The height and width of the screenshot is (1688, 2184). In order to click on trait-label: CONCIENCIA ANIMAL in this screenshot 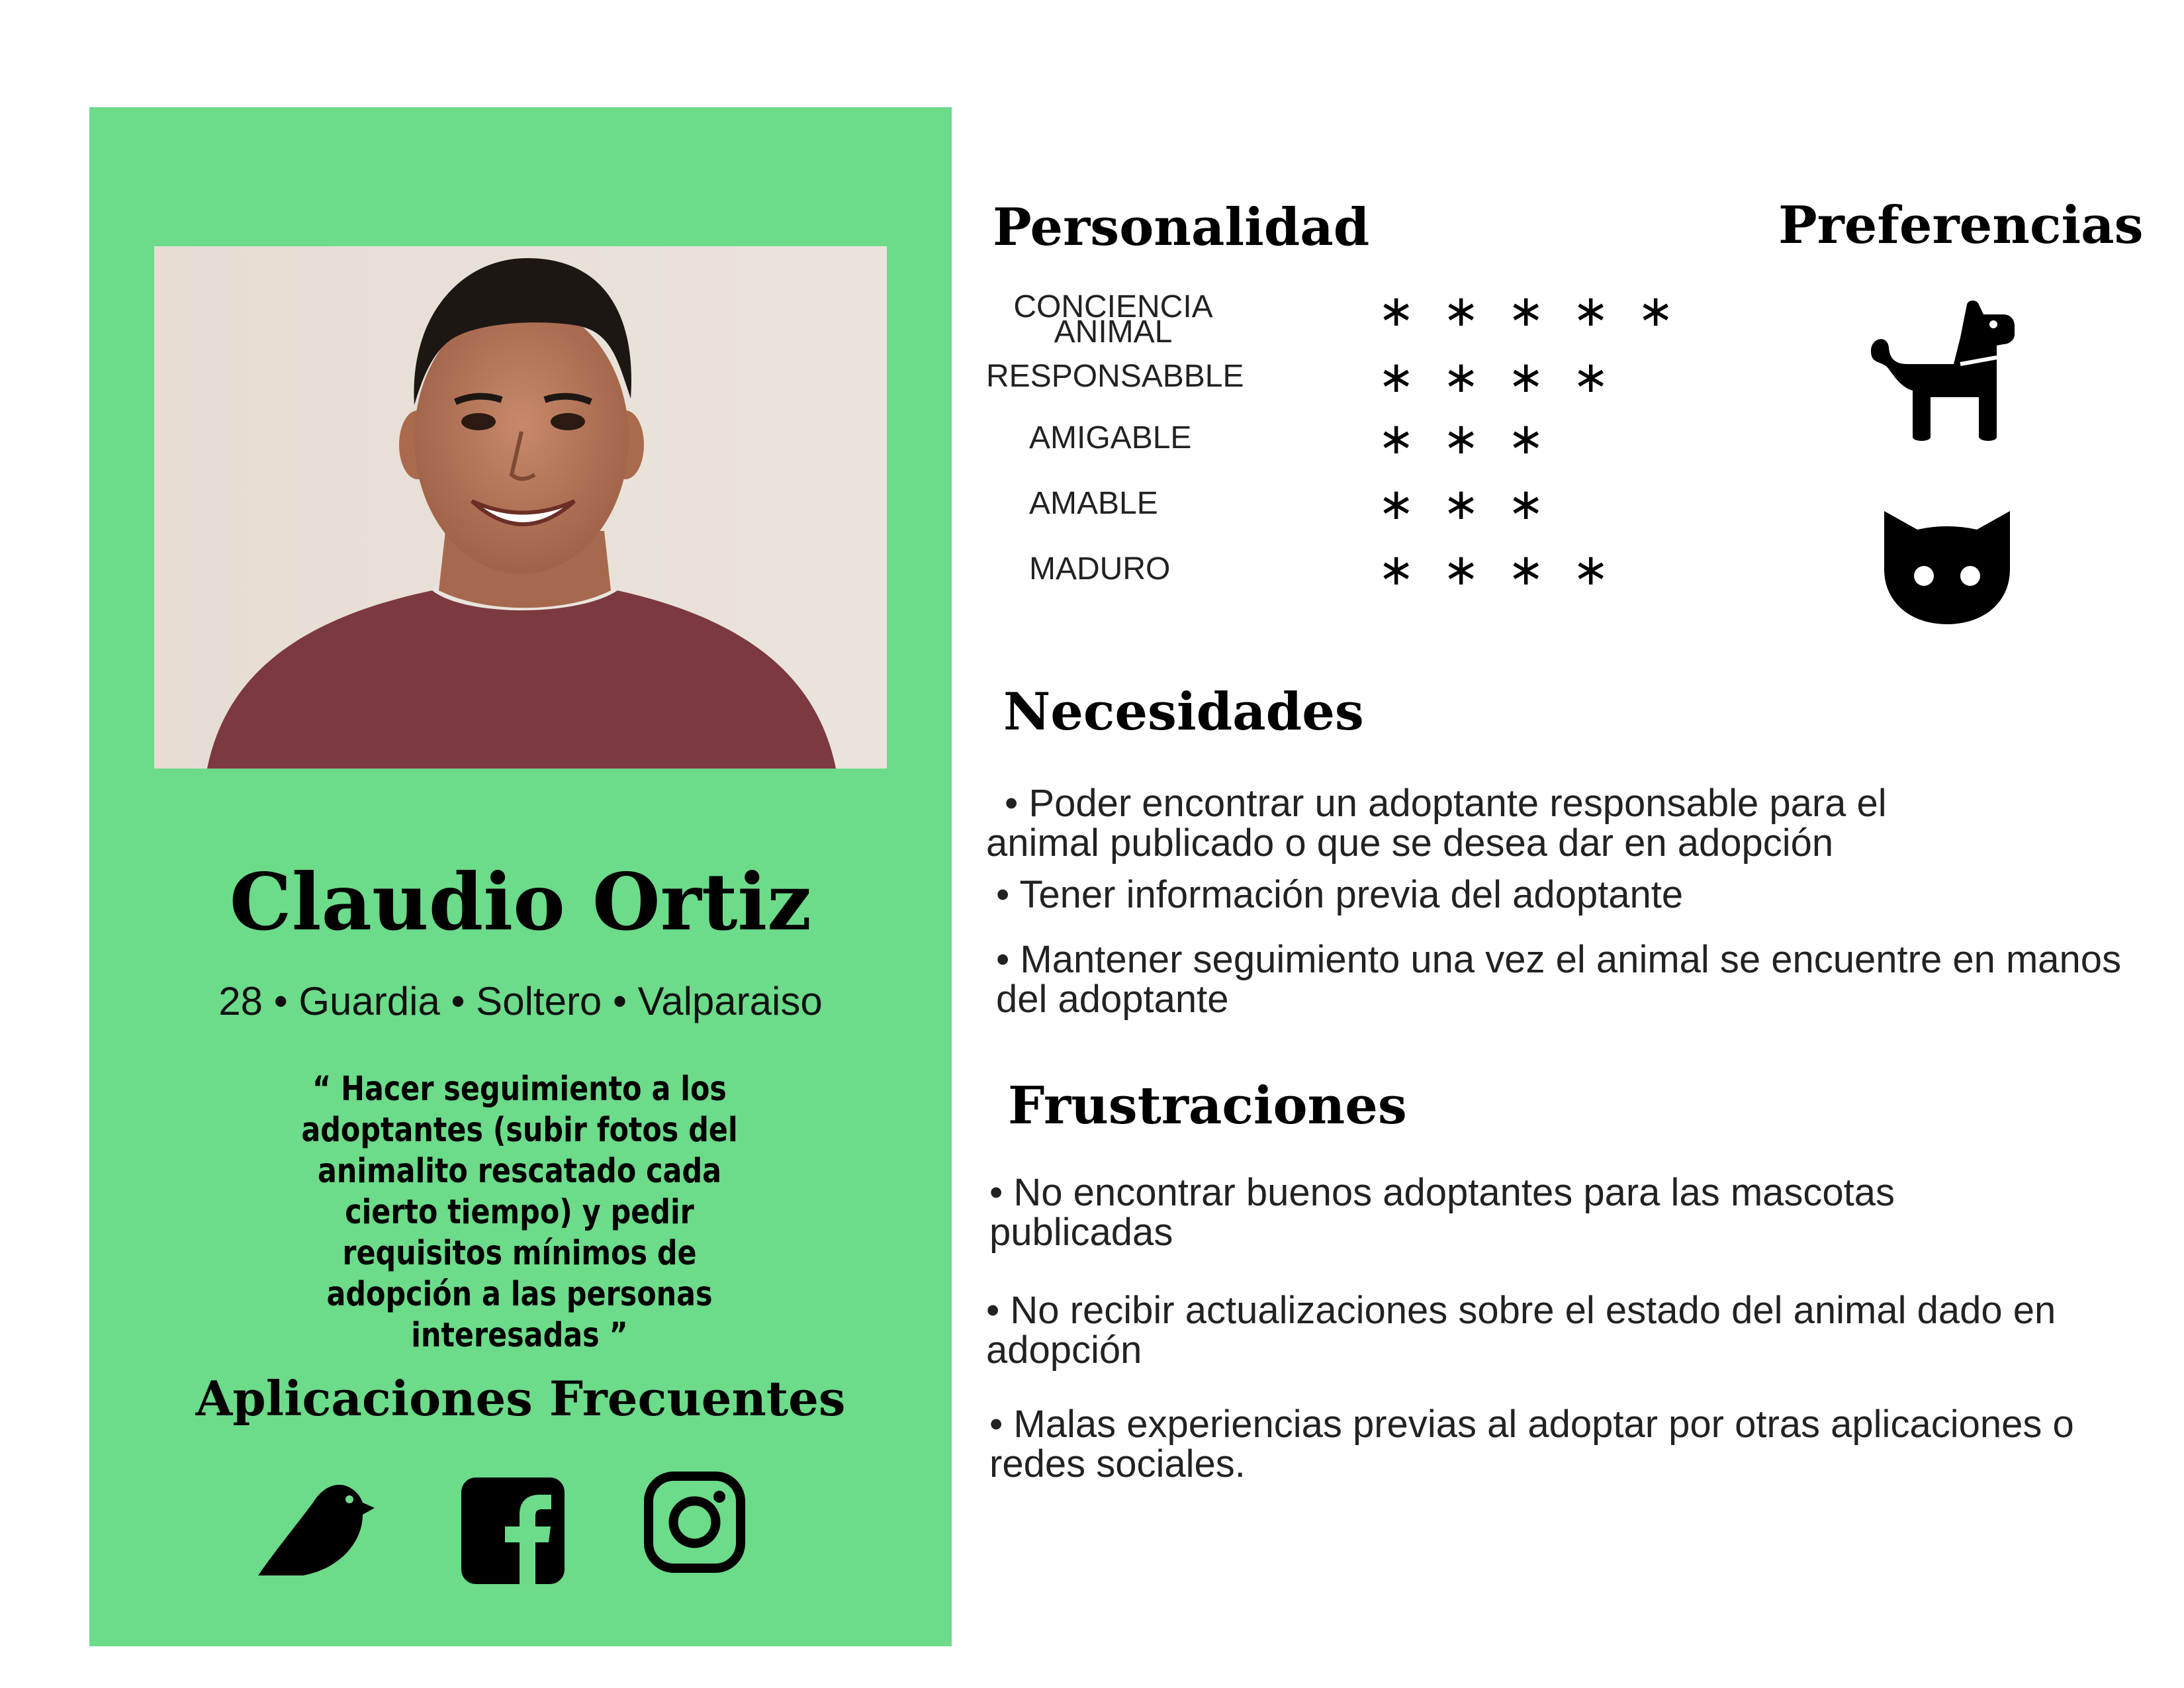, I will do `click(1113, 319)`.